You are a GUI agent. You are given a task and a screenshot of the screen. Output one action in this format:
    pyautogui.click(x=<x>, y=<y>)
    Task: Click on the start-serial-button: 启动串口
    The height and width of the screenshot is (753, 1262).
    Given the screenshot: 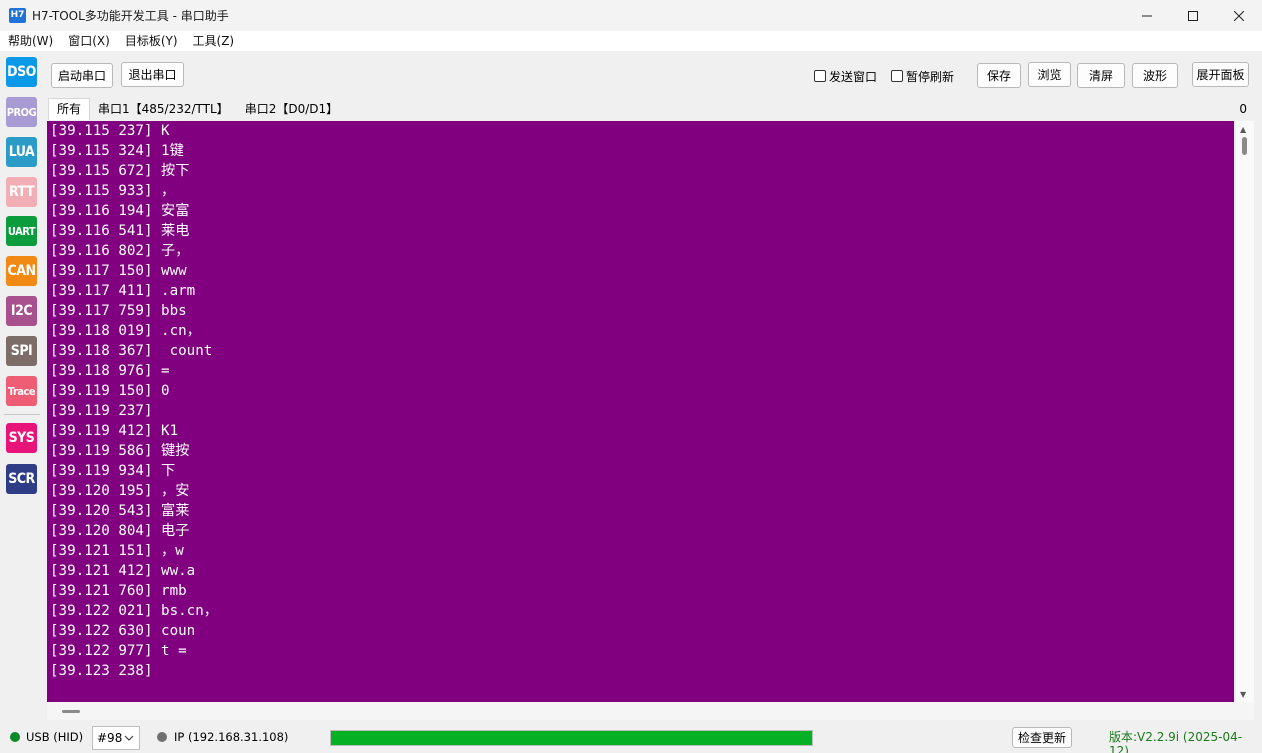 What is the action you would take?
    pyautogui.click(x=82, y=75)
    